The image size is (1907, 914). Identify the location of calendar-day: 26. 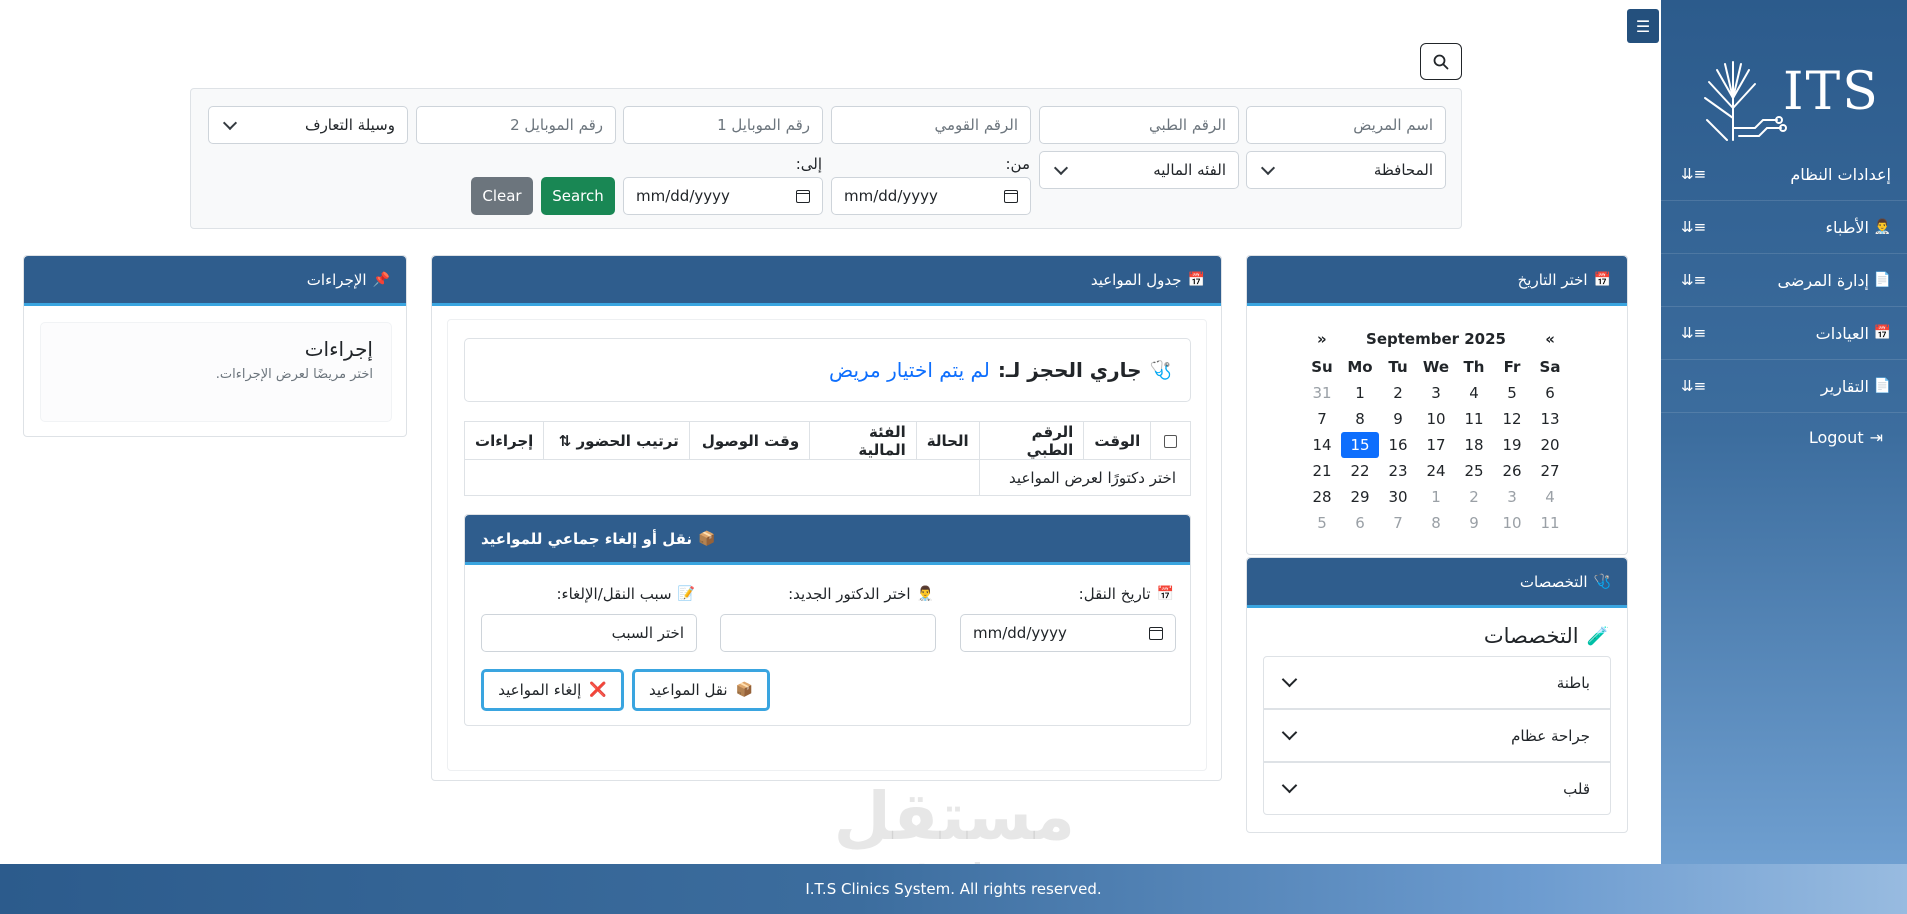
(1512, 471).